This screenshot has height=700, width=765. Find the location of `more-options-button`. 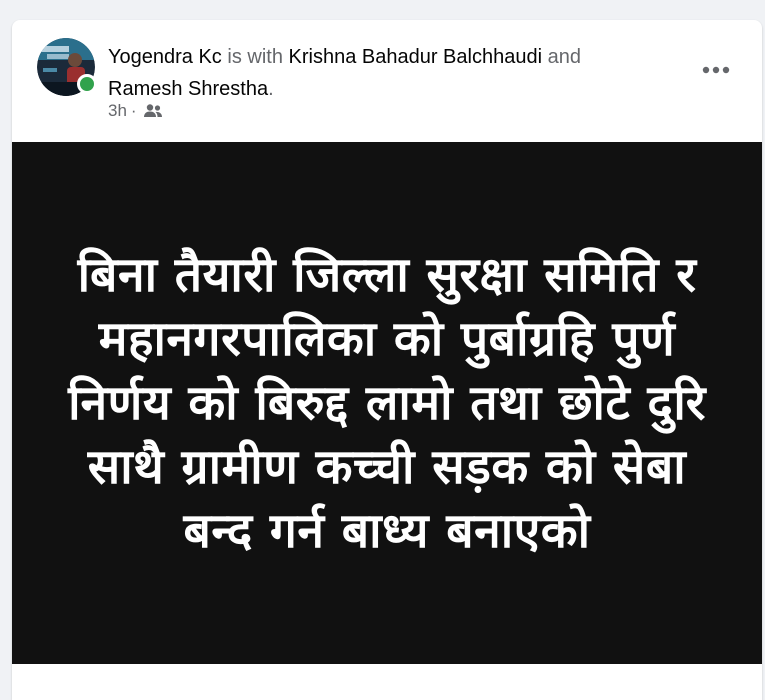

more-options-button is located at coordinates (716, 70).